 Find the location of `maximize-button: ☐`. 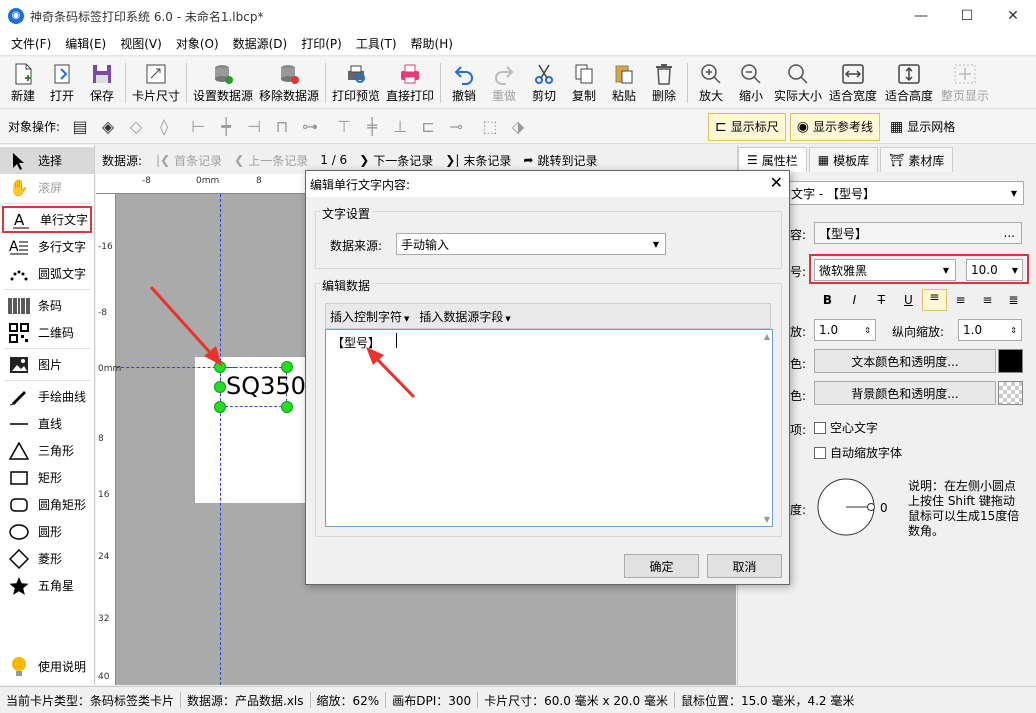

maximize-button: ☐ is located at coordinates (967, 16).